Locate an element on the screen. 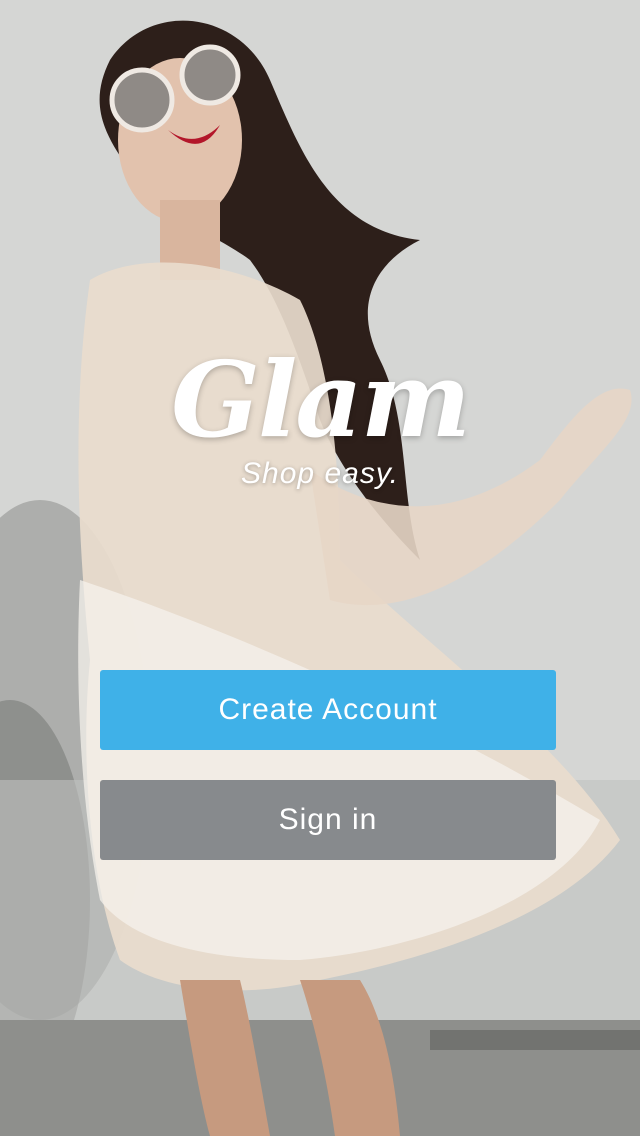 Image resolution: width=640 pixels, height=1136 pixels. logo-block: Glam Shop easy. is located at coordinates (320, 416).